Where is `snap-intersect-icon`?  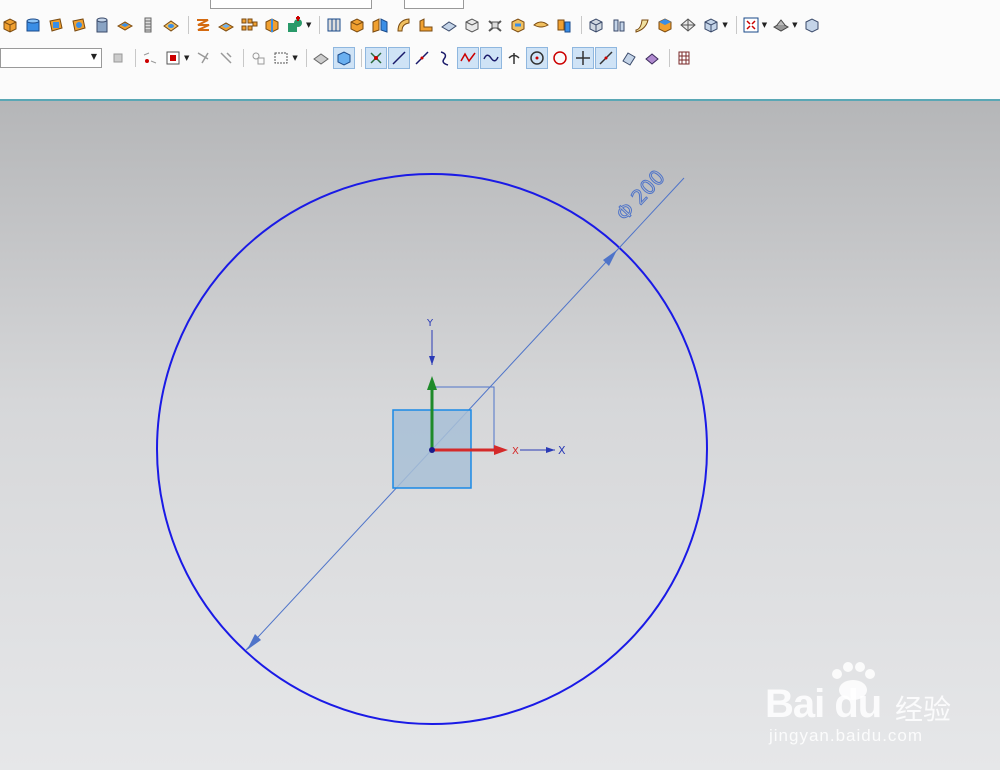
snap-intersect-icon is located at coordinates (582, 58).